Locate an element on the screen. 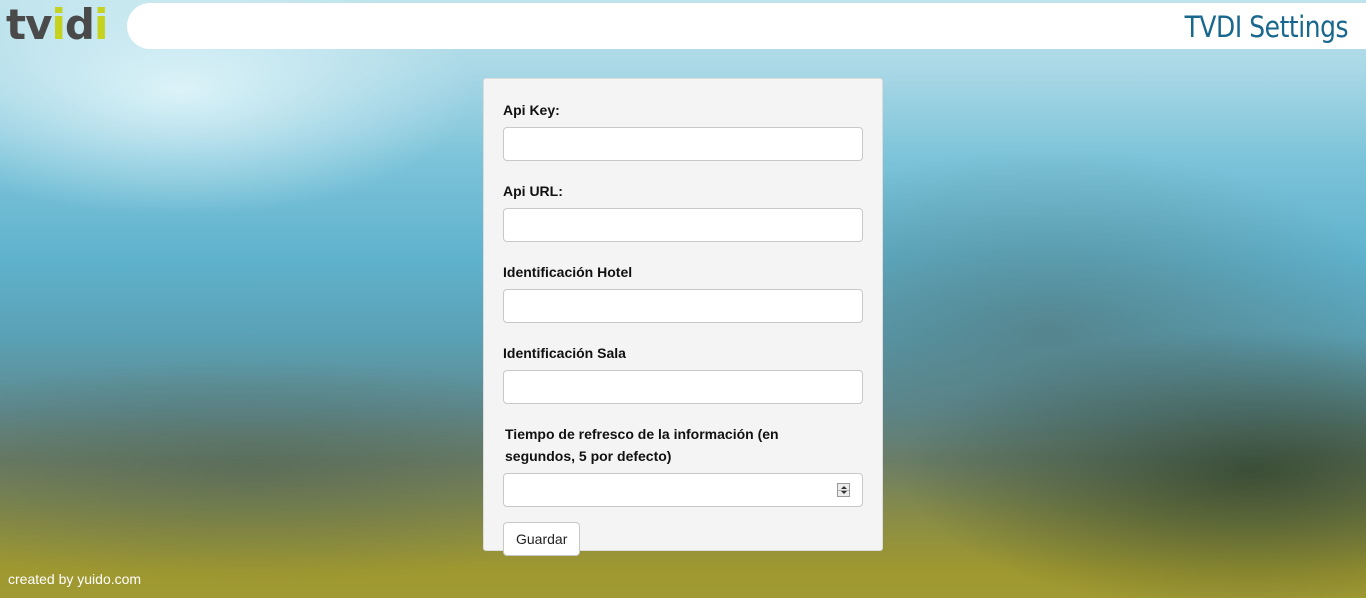  room-id-label: Identificación Sala is located at coordinates (564, 353).